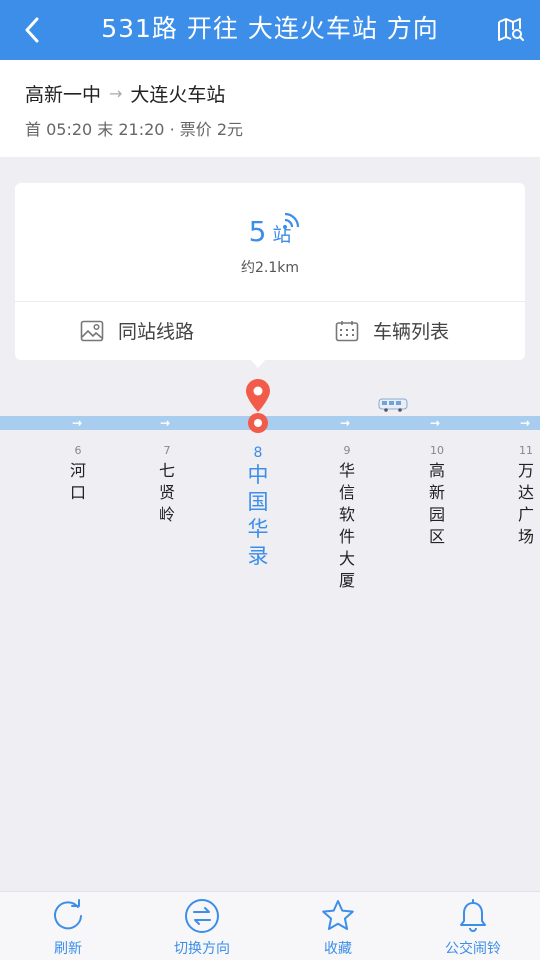 This screenshot has width=540, height=960. What do you see at coordinates (177, 93) in the screenshot?
I see `route-destination: 大连火车站` at bounding box center [177, 93].